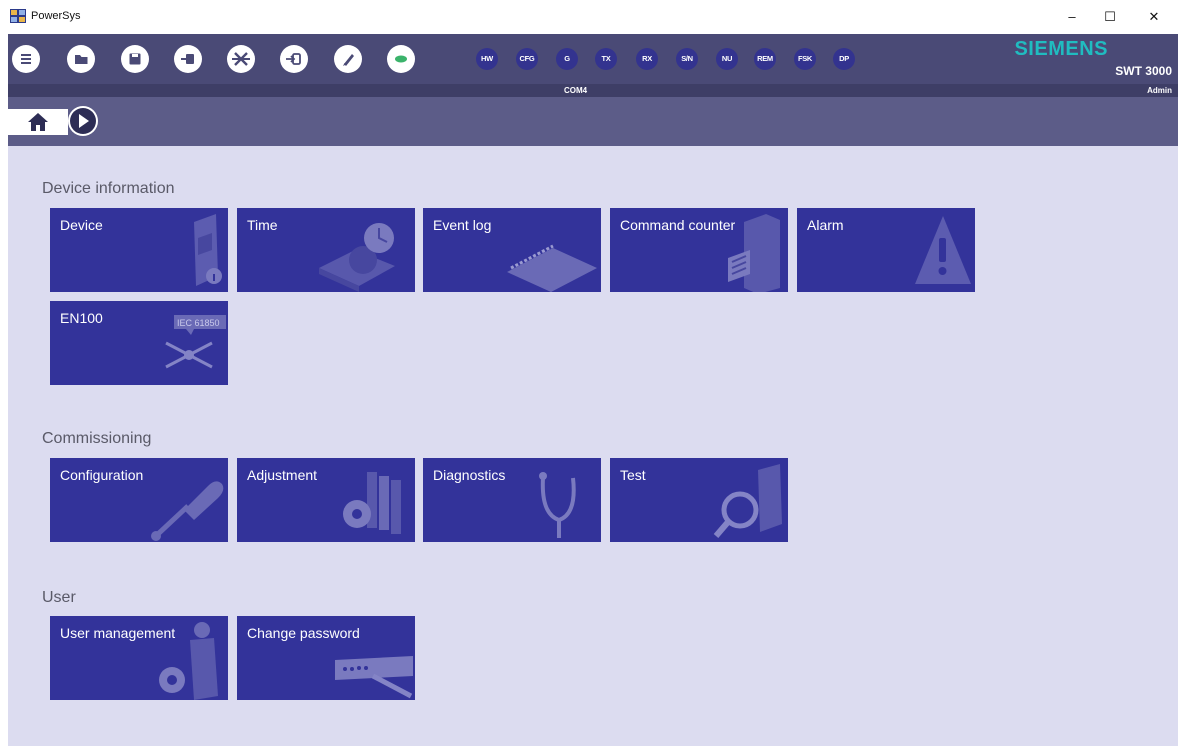  What do you see at coordinates (699, 500) in the screenshot?
I see `tile-test: Test` at bounding box center [699, 500].